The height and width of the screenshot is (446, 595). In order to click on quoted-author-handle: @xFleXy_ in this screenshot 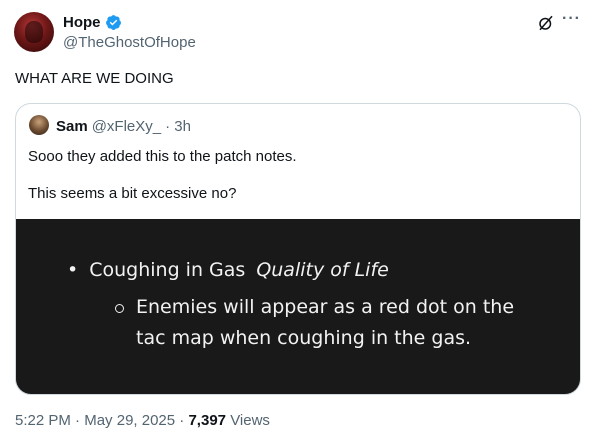, I will do `click(126, 126)`.